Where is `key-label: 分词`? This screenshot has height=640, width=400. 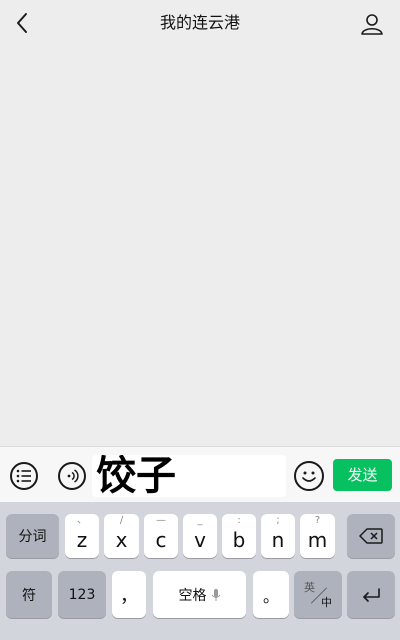 key-label: 分词 is located at coordinates (32, 537).